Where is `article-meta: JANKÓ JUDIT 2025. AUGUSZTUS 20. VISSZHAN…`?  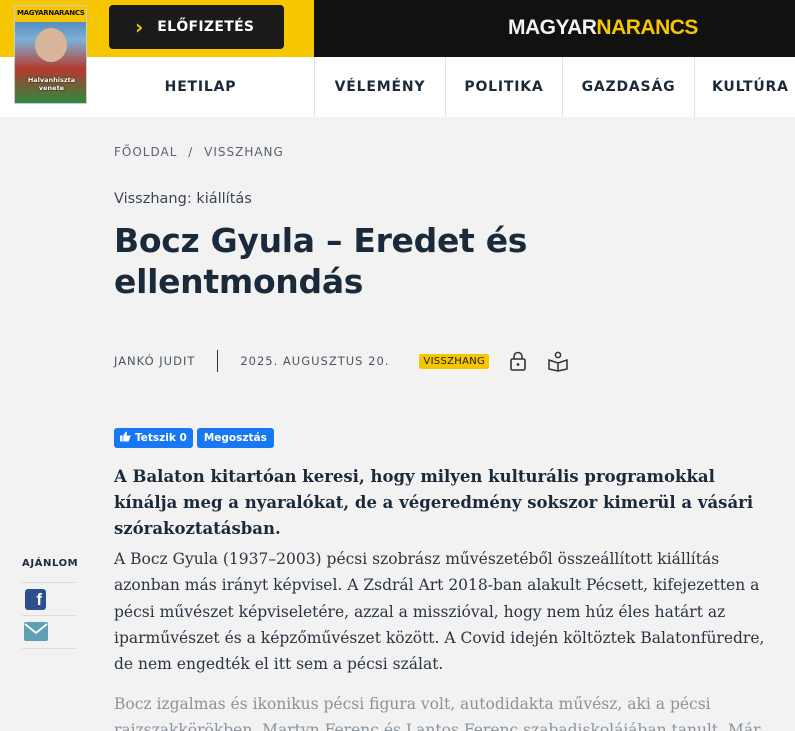
article-meta: JANKÓ JUDIT 2025. AUGUSZTUS 20. VISSZHAN… is located at coordinates (341, 361).